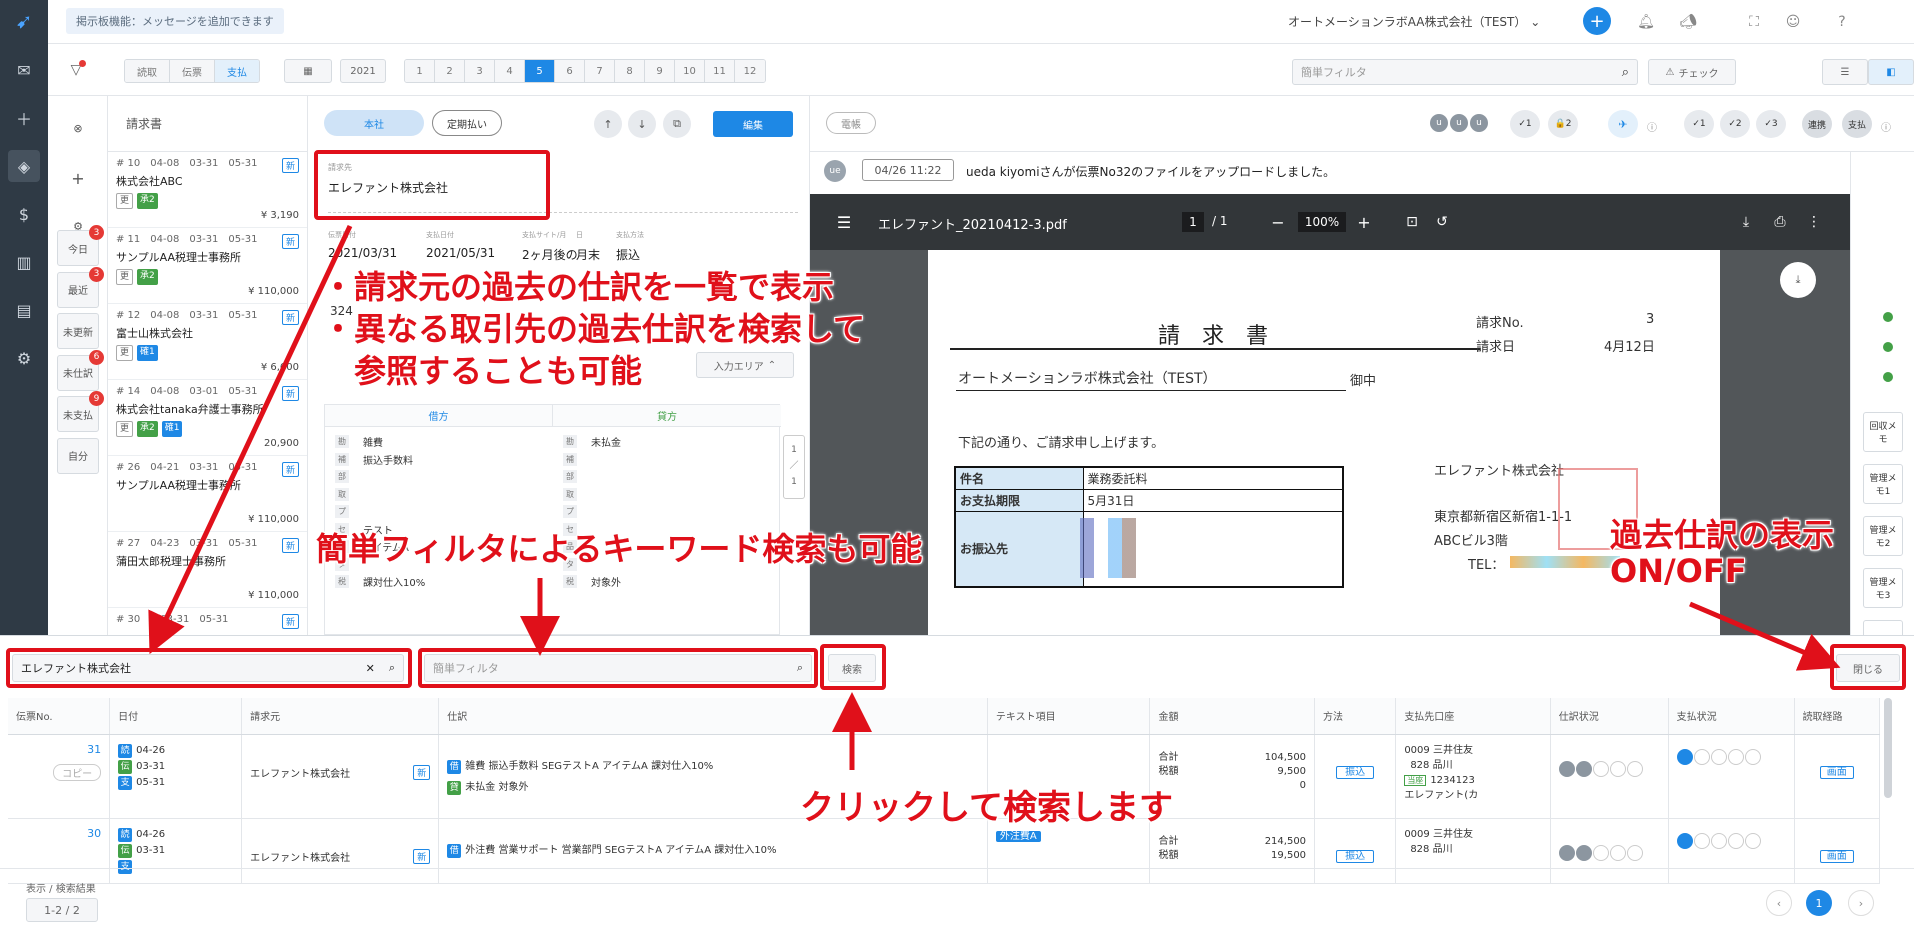 This screenshot has height=935, width=1914. Describe the element at coordinates (630, 71) in the screenshot. I see `month-tab-8: 8` at that location.